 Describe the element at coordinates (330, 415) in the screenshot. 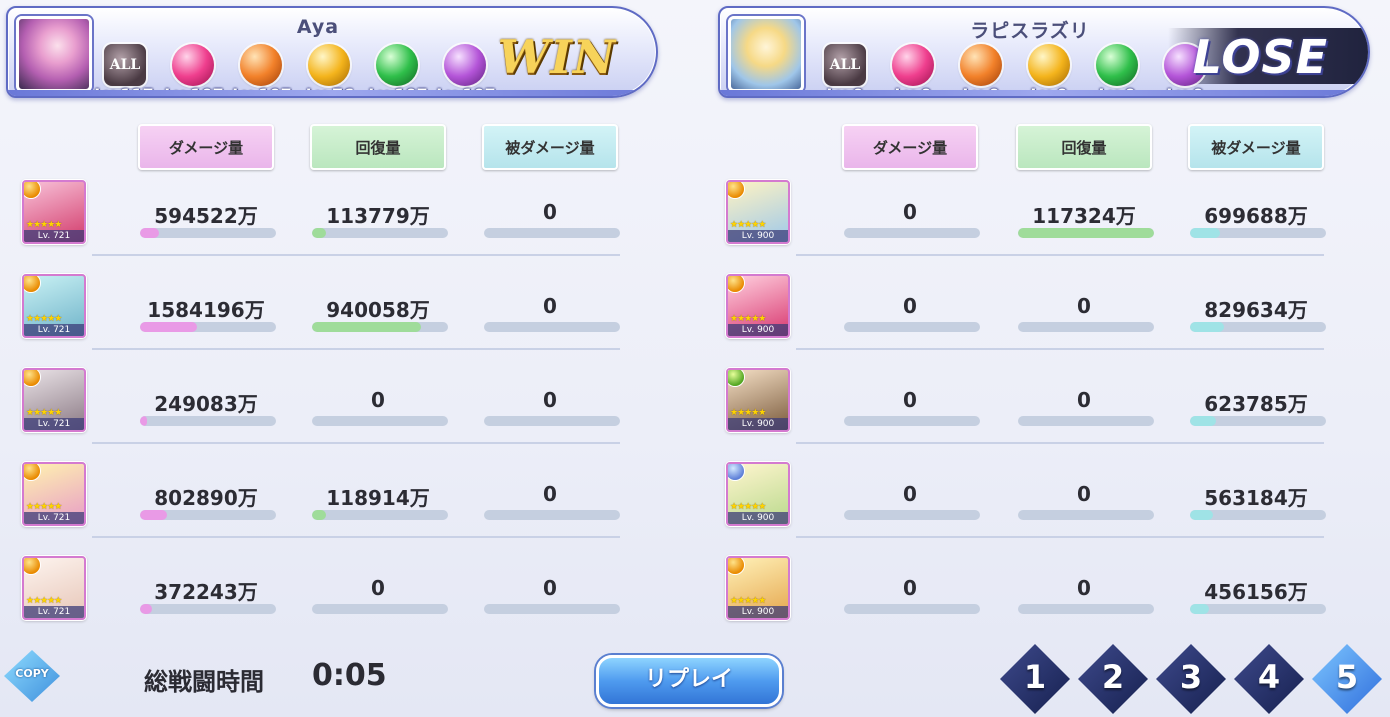

I see `unit-row: ★★★★★ Lv. 721 249083万 0 0` at that location.